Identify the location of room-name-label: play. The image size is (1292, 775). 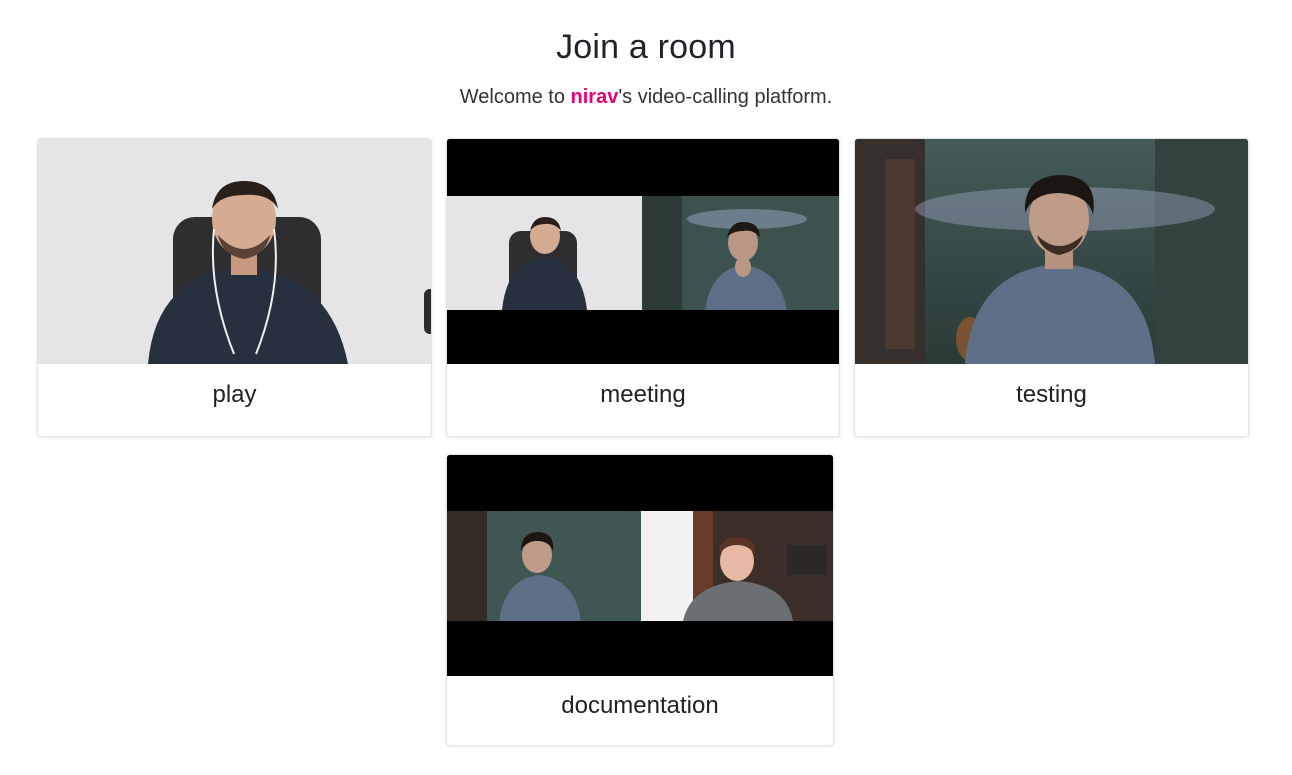
(234, 394).